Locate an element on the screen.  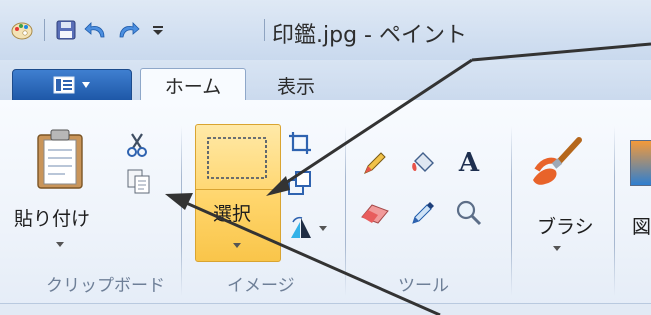
resize-icon is located at coordinates (299, 183).